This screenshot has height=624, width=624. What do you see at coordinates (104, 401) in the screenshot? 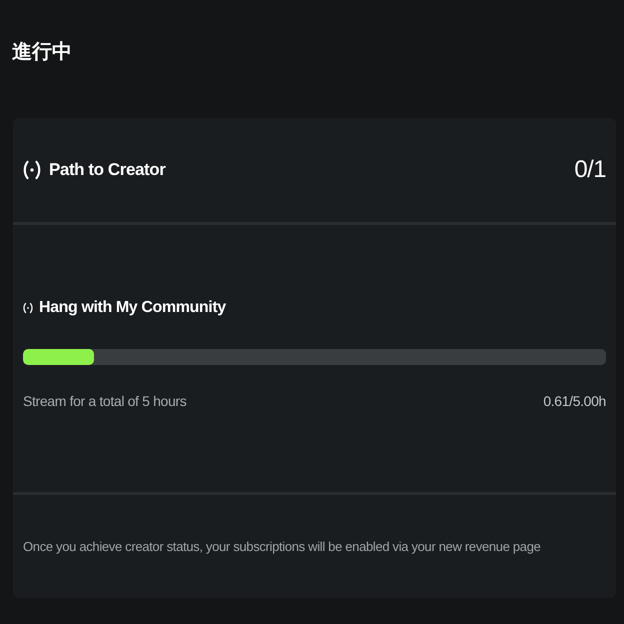
I see `goal-description: Stream for a total of 5 hours` at bounding box center [104, 401].